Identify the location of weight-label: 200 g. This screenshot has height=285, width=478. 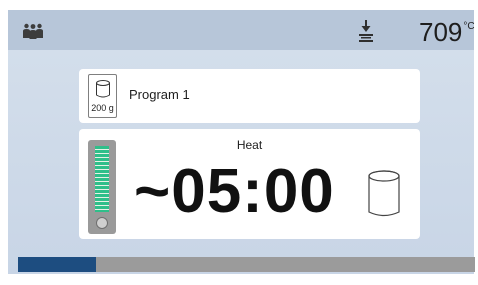
(102, 108).